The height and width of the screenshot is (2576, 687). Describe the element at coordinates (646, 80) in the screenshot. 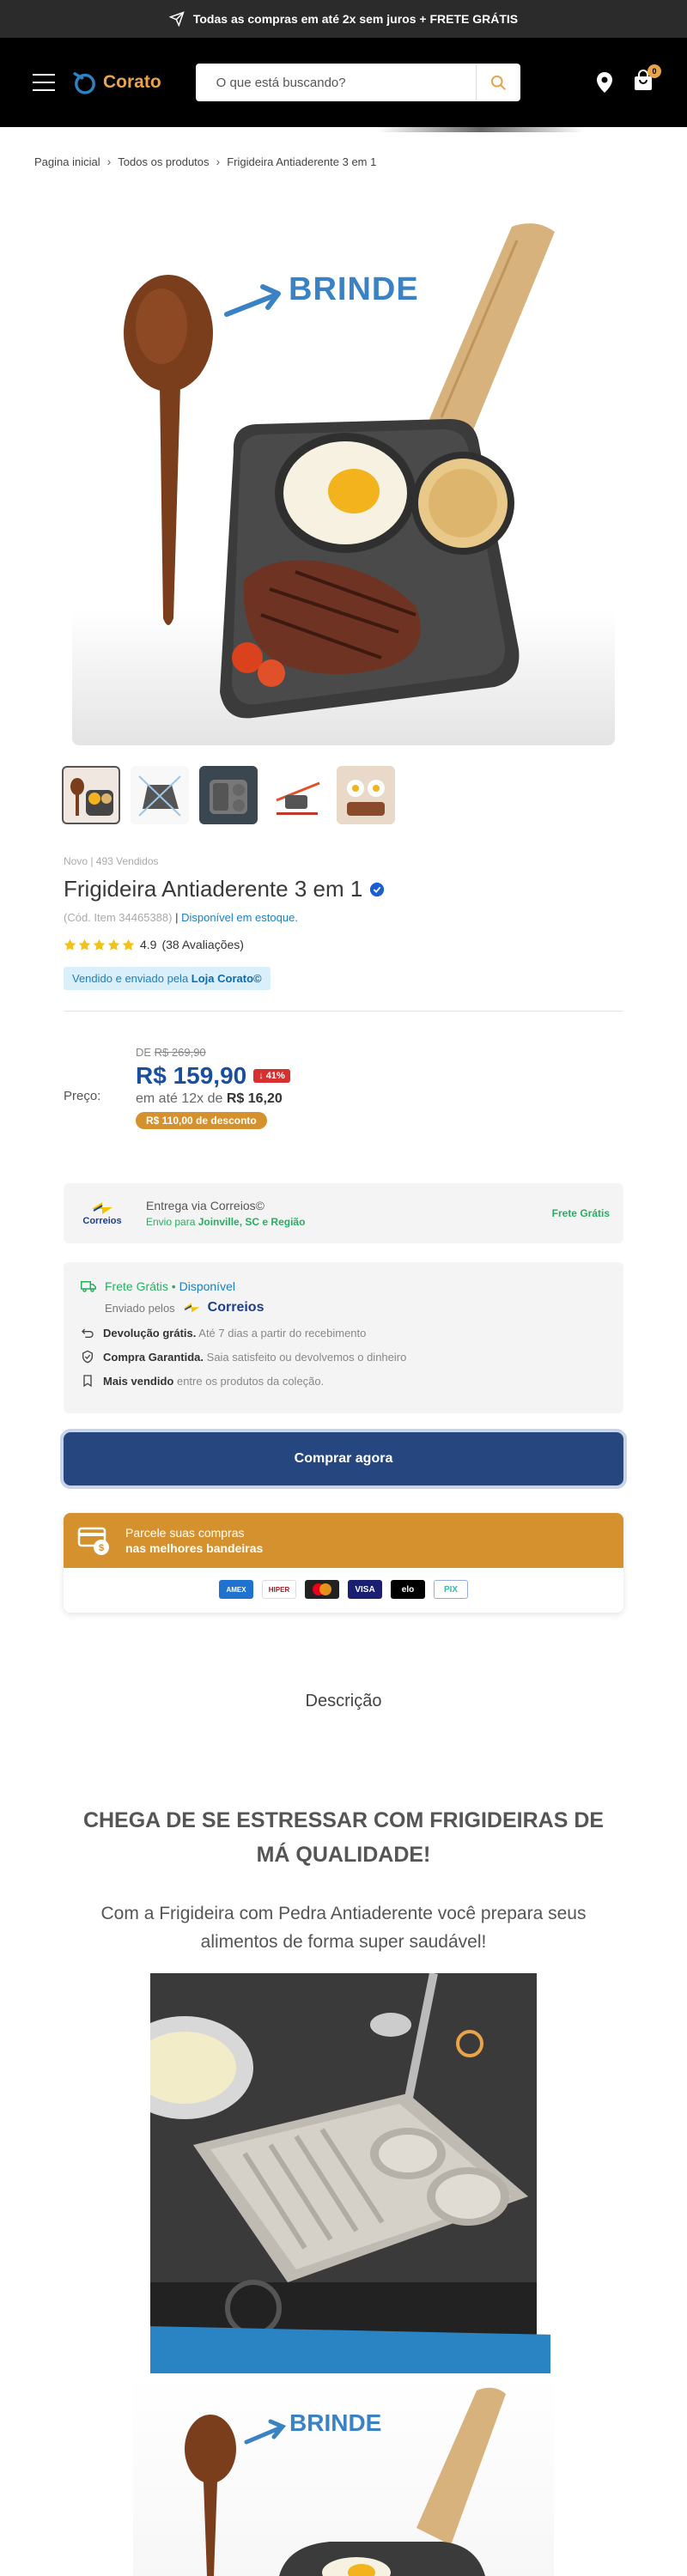

I see `cart-button: 0` at that location.